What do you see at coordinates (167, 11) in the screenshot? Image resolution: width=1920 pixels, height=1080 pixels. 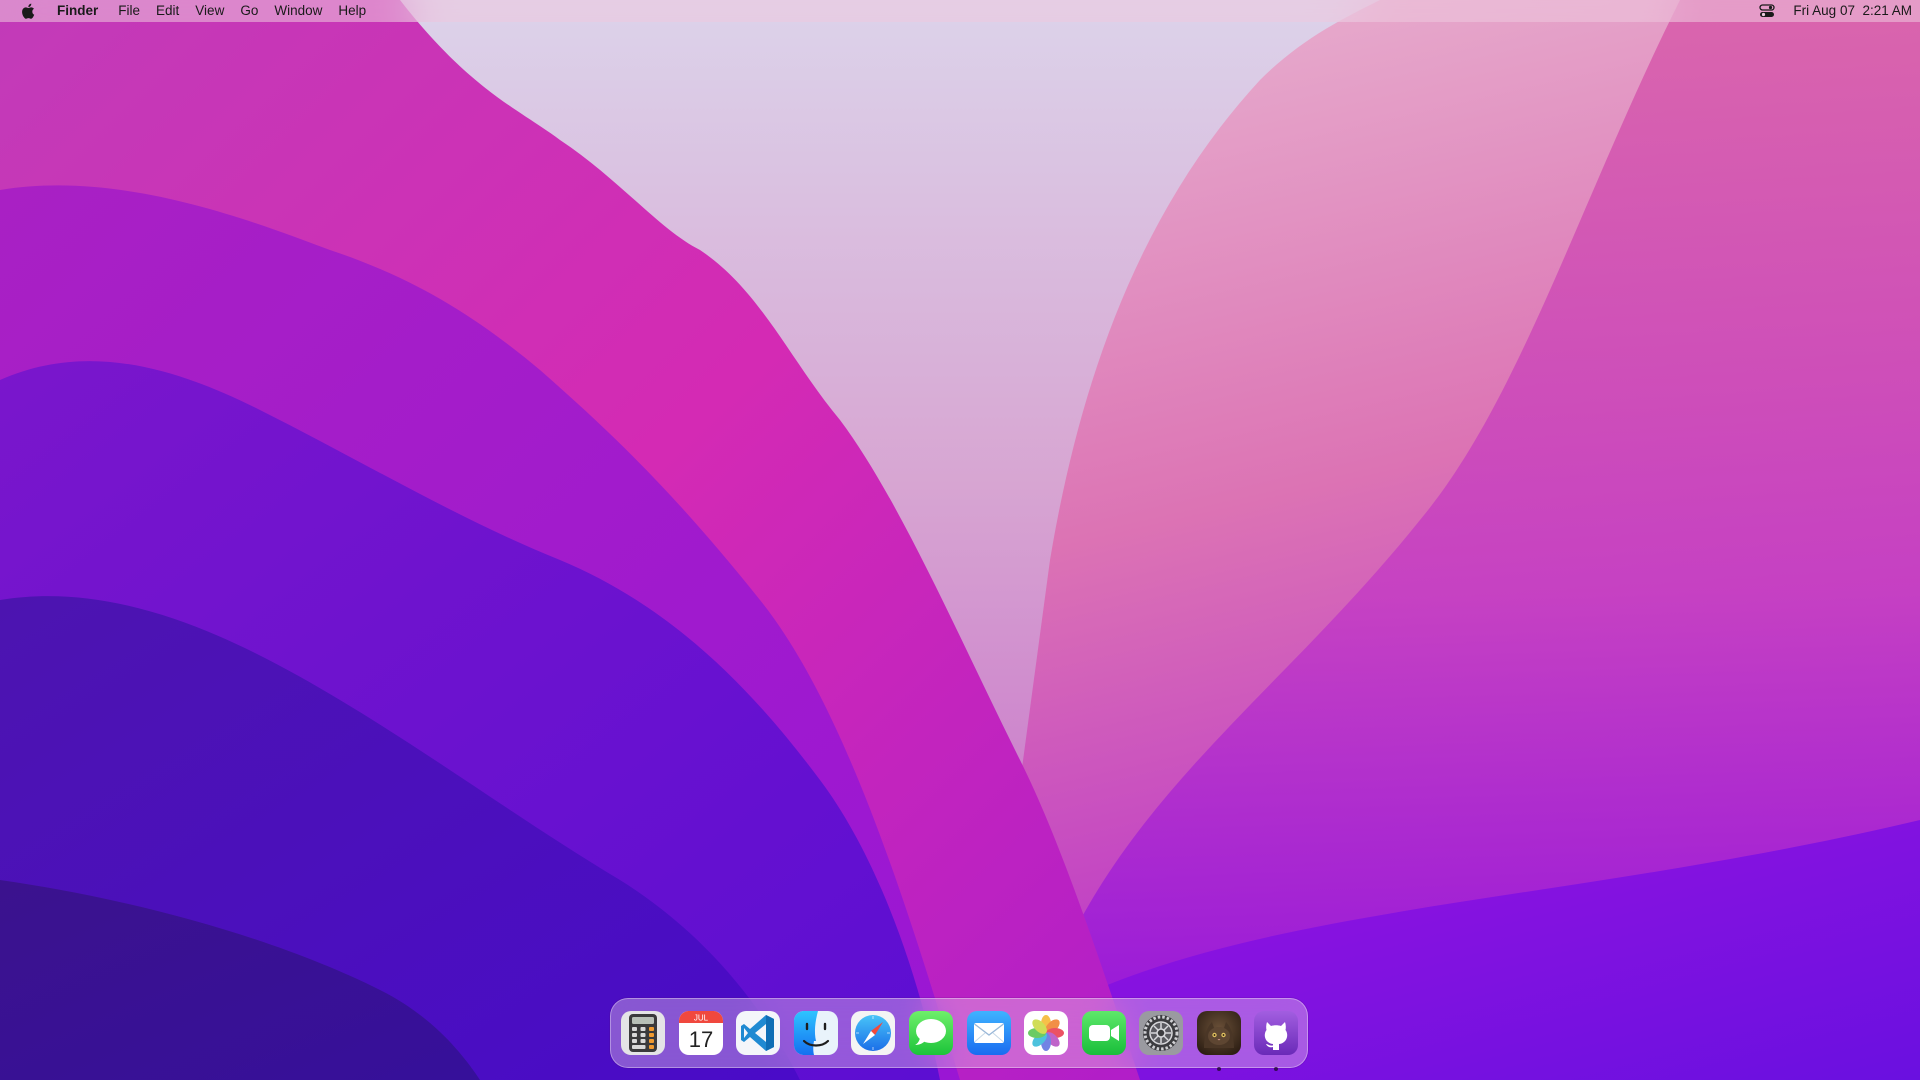 I see `menu-edit: Edit` at bounding box center [167, 11].